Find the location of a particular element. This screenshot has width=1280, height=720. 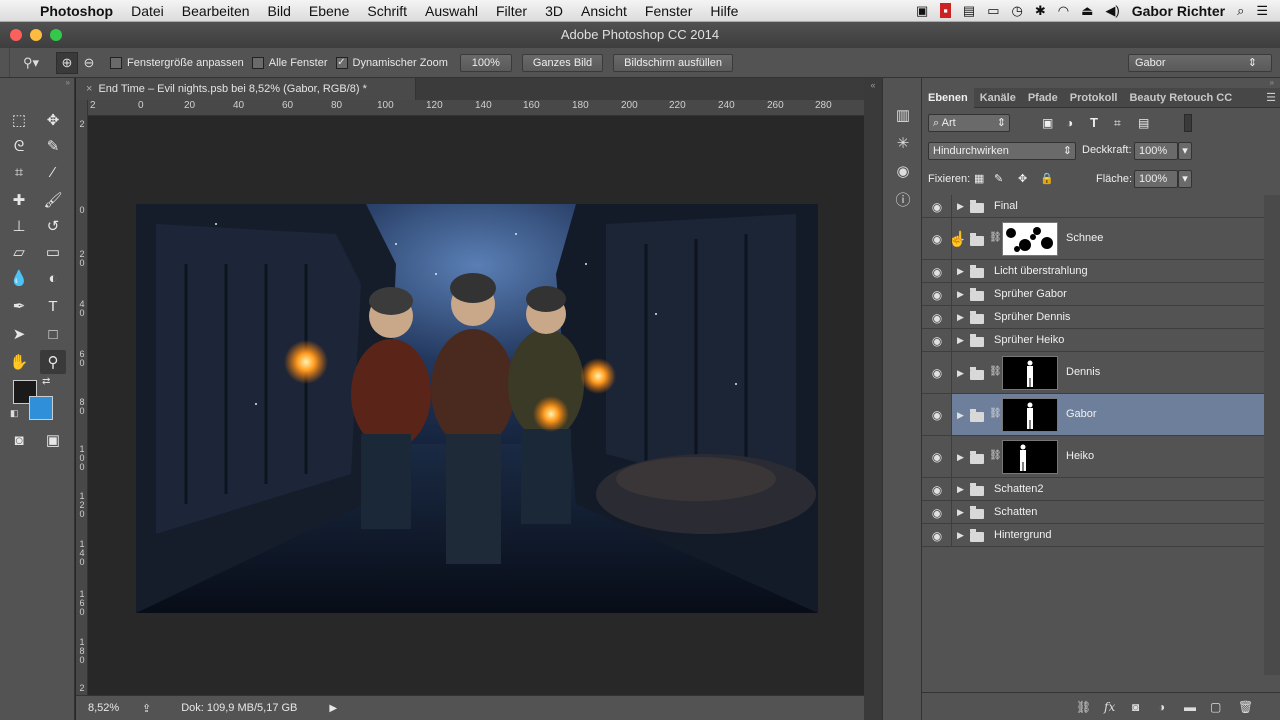

tab-beauty-retouch: Beauty Retouch CC is located at coordinates (1180, 98).